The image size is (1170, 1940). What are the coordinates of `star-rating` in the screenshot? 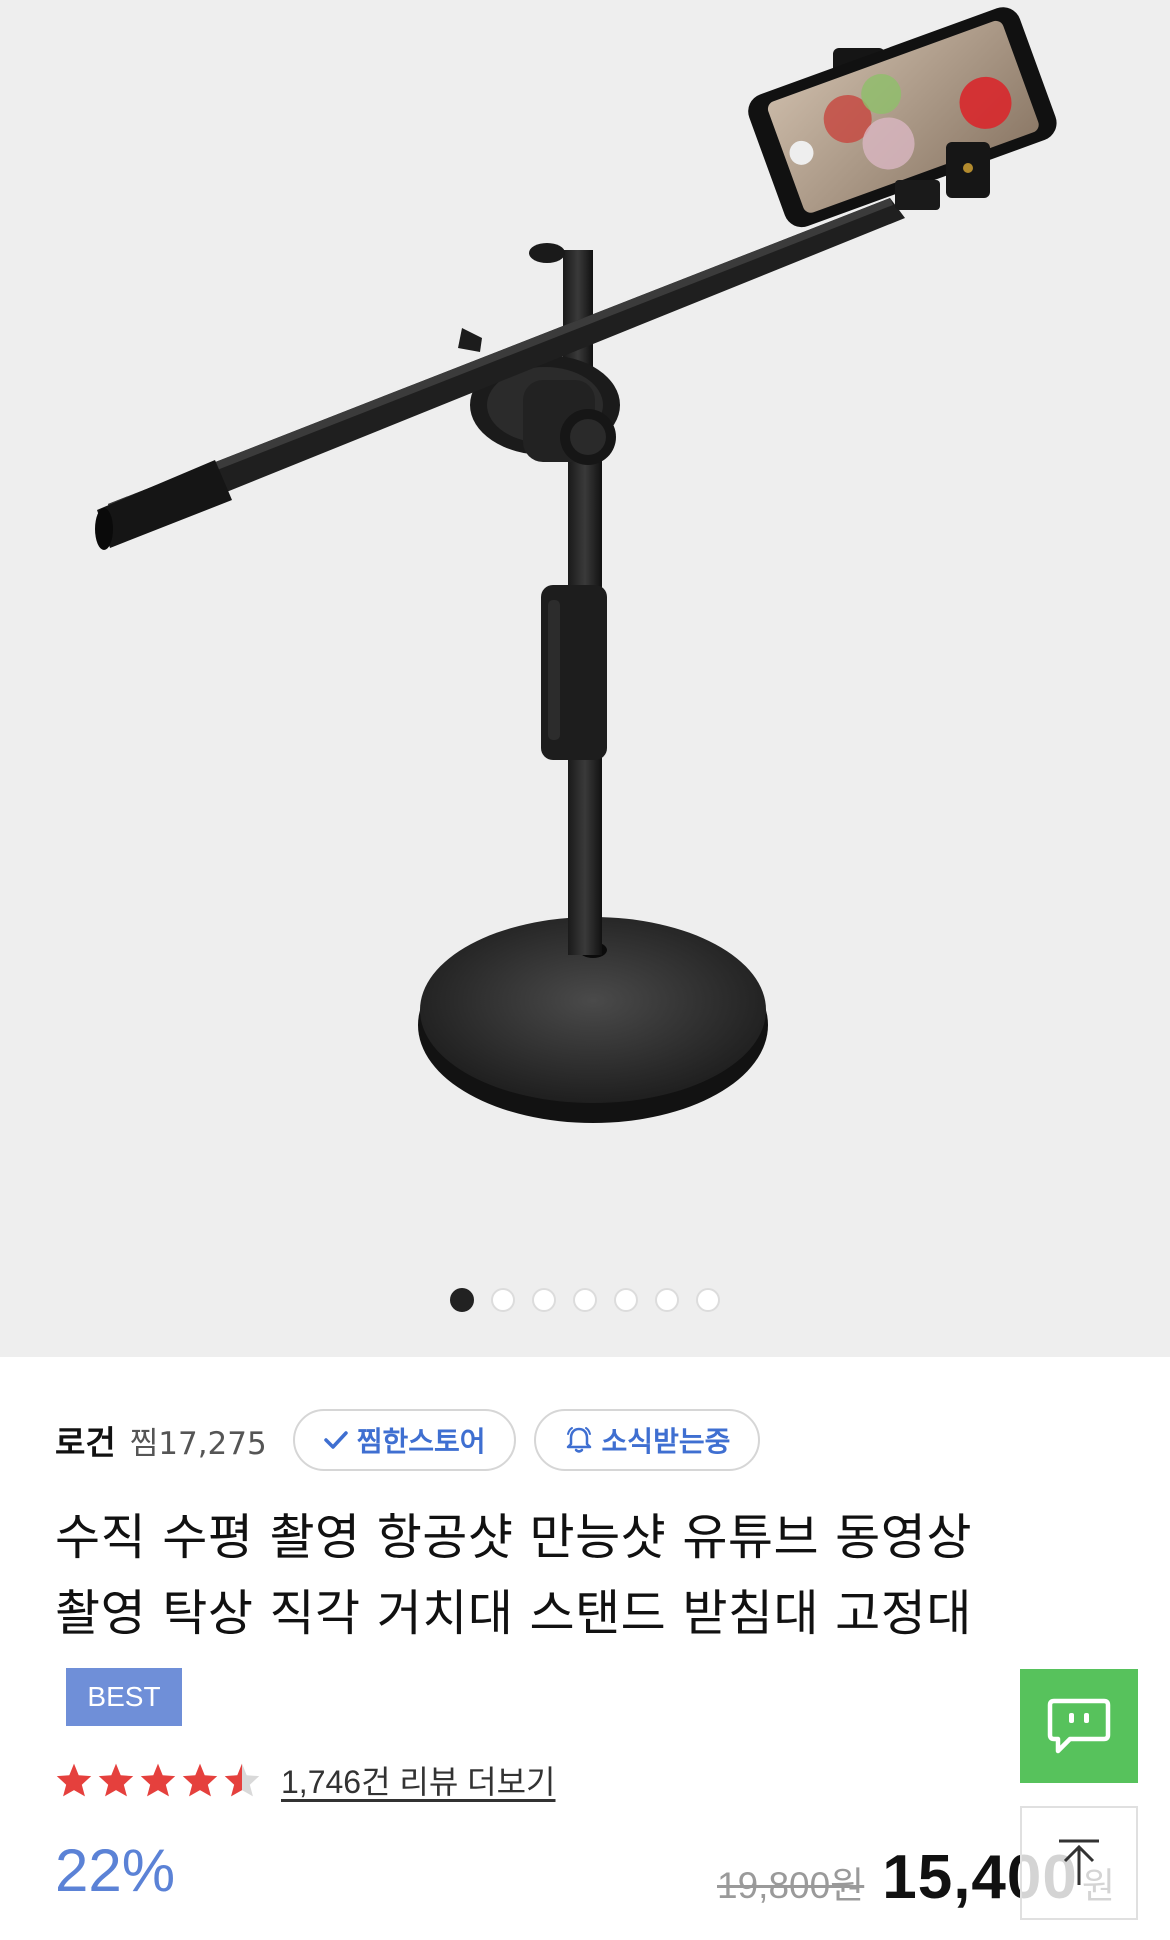 It's located at (158, 1780).